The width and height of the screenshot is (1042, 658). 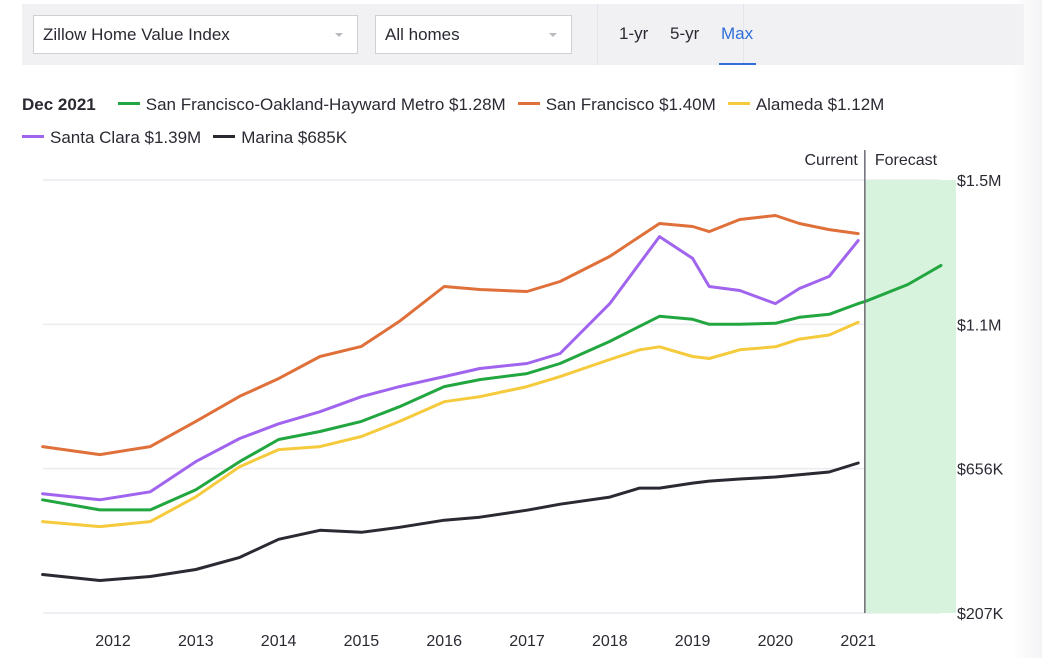 What do you see at coordinates (362, 641) in the screenshot?
I see `x-tick-label: 2015` at bounding box center [362, 641].